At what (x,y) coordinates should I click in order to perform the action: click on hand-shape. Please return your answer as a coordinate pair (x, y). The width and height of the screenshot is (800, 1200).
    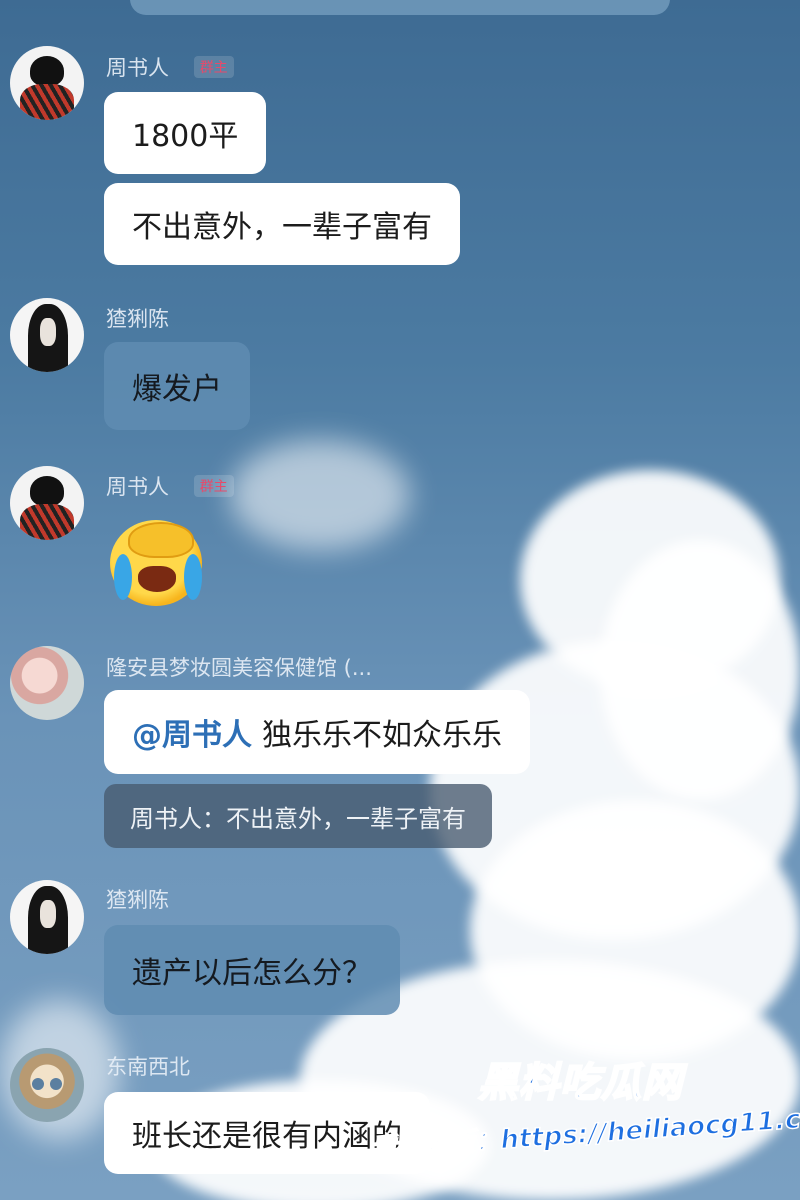
    Looking at the image, I should click on (161, 540).